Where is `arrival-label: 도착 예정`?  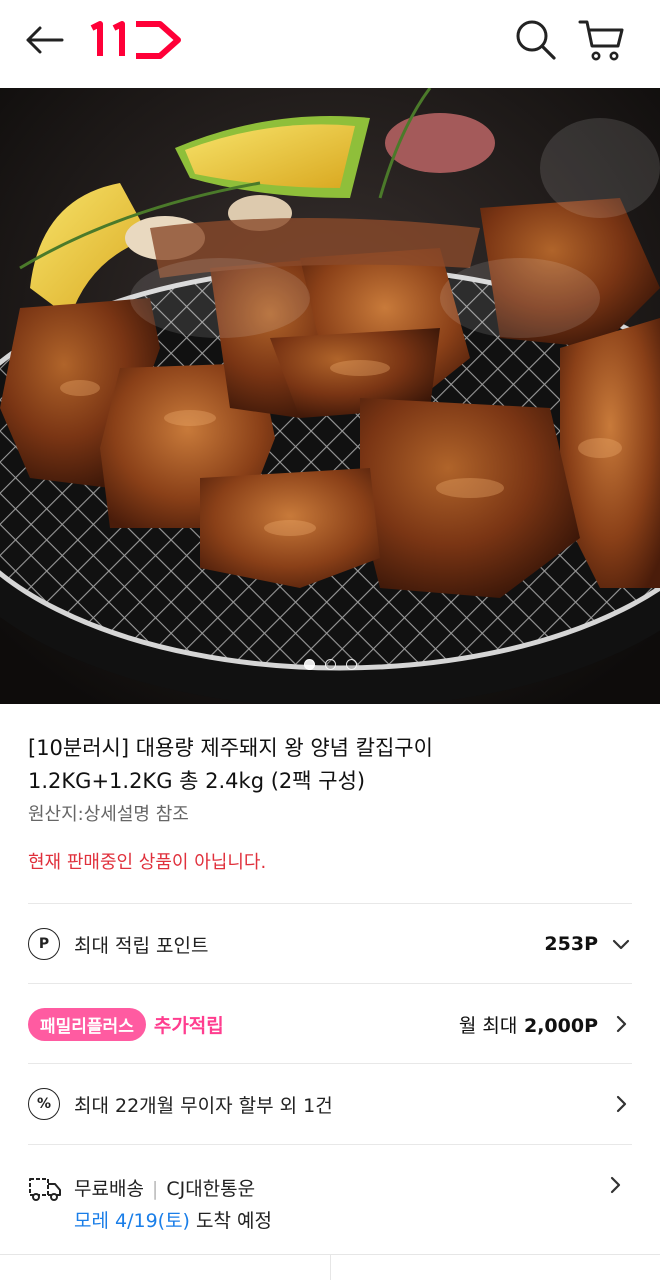 arrival-label: 도착 예정 is located at coordinates (234, 1221).